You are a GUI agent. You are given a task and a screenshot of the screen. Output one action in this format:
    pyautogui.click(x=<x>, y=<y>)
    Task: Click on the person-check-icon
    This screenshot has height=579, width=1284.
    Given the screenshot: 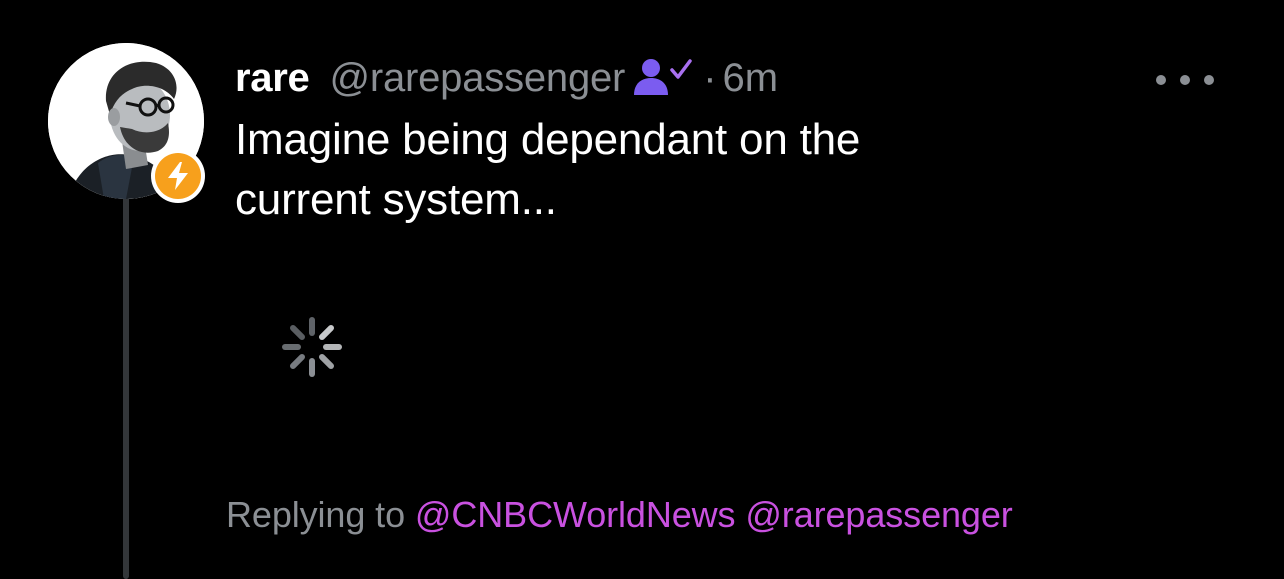 What is the action you would take?
    pyautogui.click(x=663, y=78)
    